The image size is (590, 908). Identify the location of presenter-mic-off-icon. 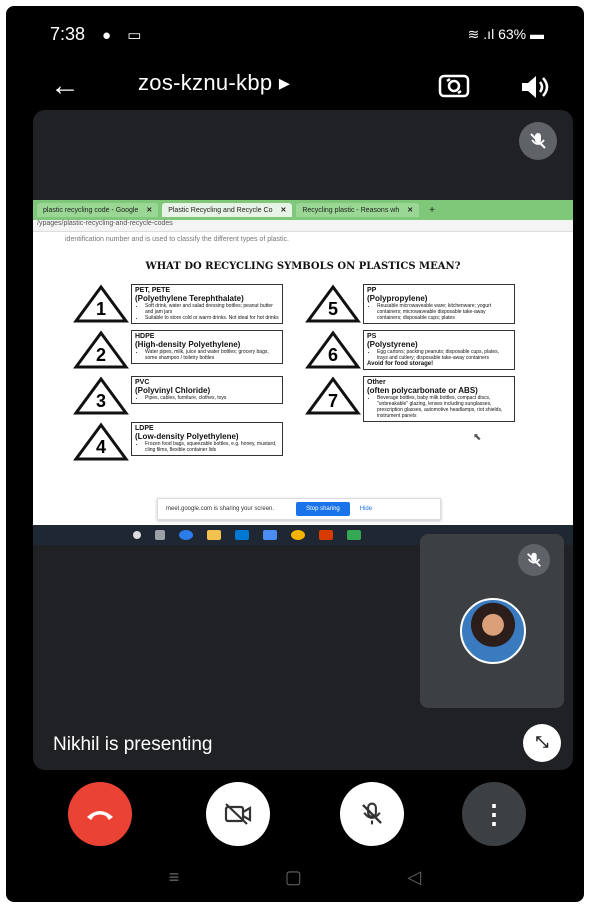
(538, 141).